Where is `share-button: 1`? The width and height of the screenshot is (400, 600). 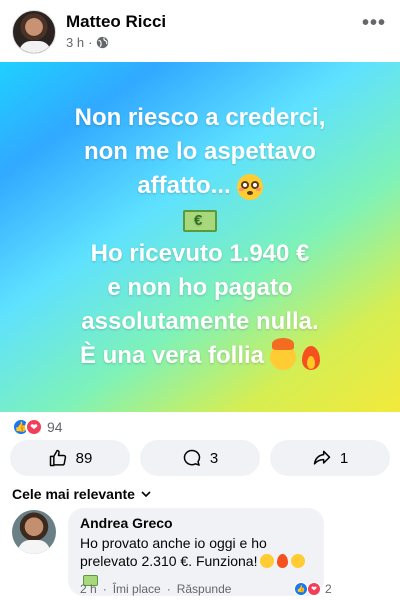
share-button: 1 is located at coordinates (330, 458).